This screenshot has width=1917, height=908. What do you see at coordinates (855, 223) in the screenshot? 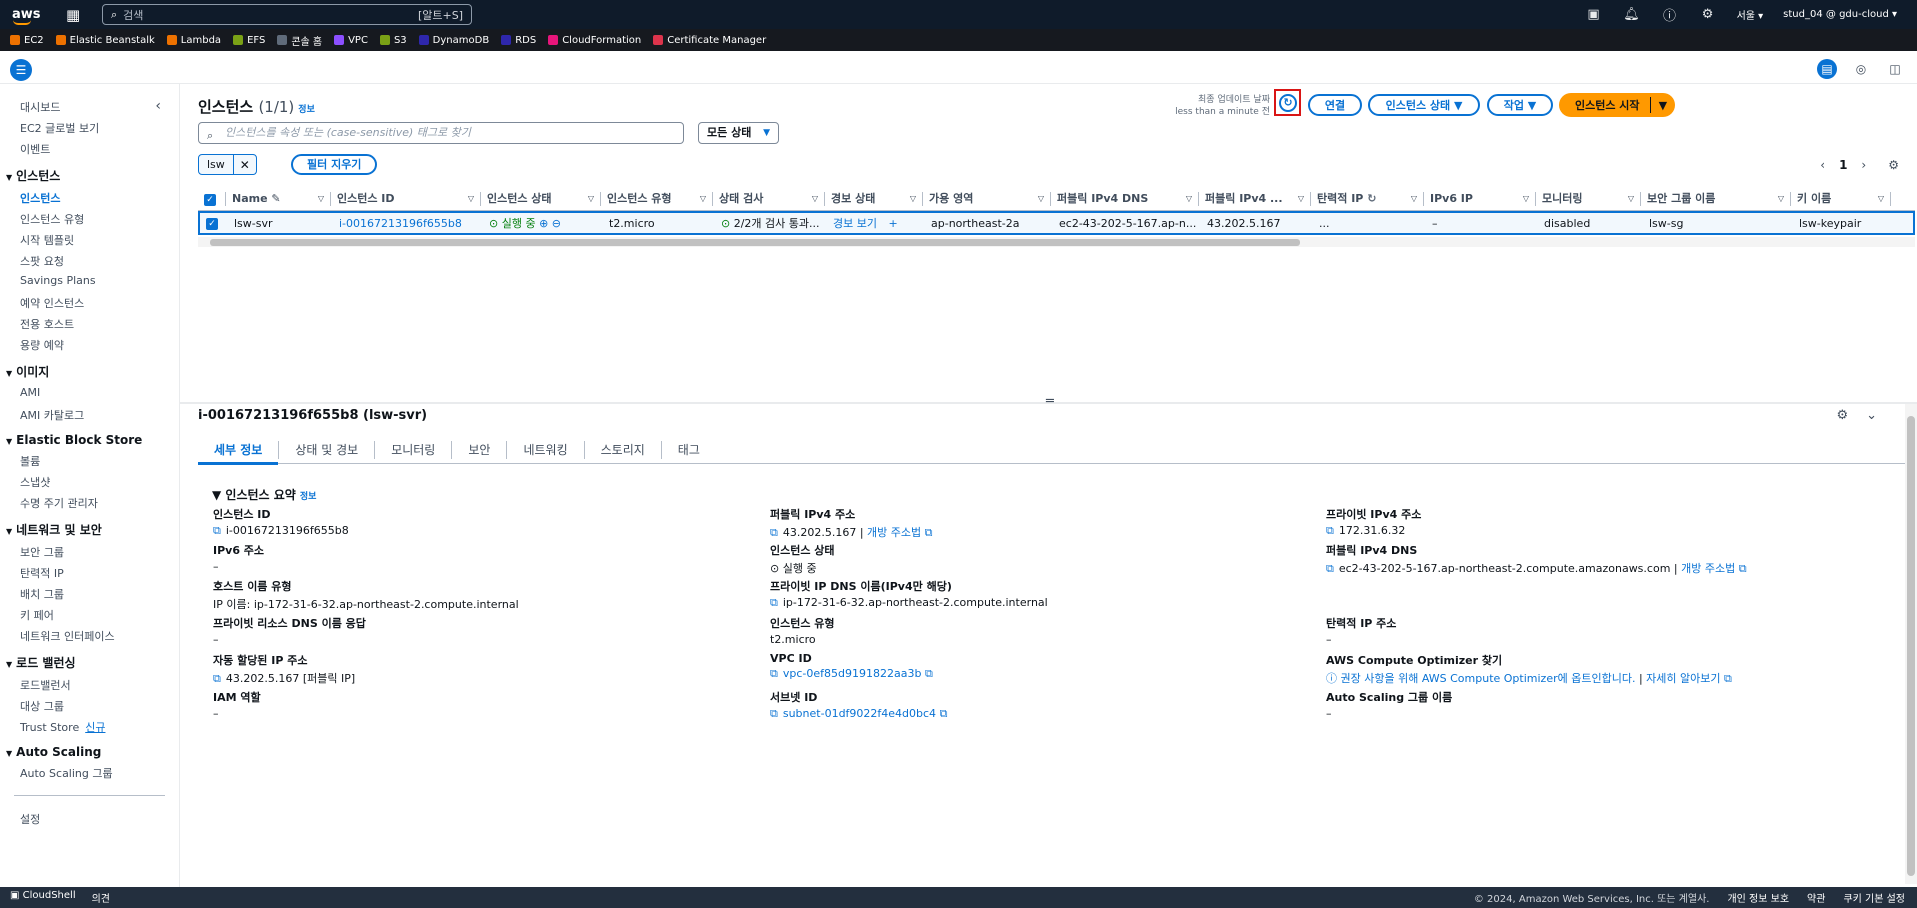
I see `view-alarms-link: 경보 보기` at bounding box center [855, 223].